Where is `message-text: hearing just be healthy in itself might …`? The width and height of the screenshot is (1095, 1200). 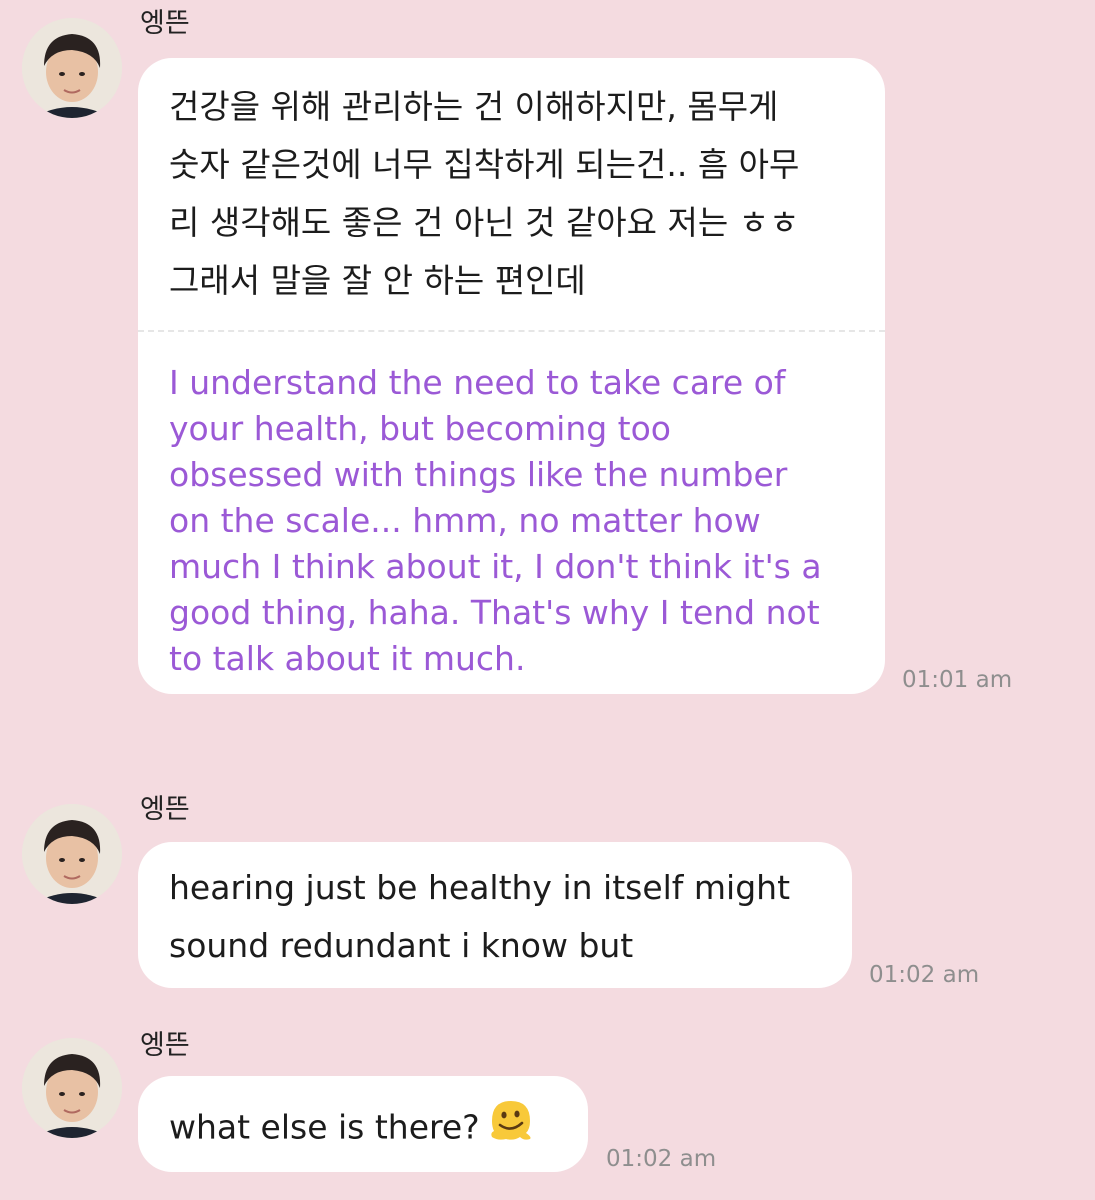 message-text: hearing just be healthy in itself might … is located at coordinates (480, 916).